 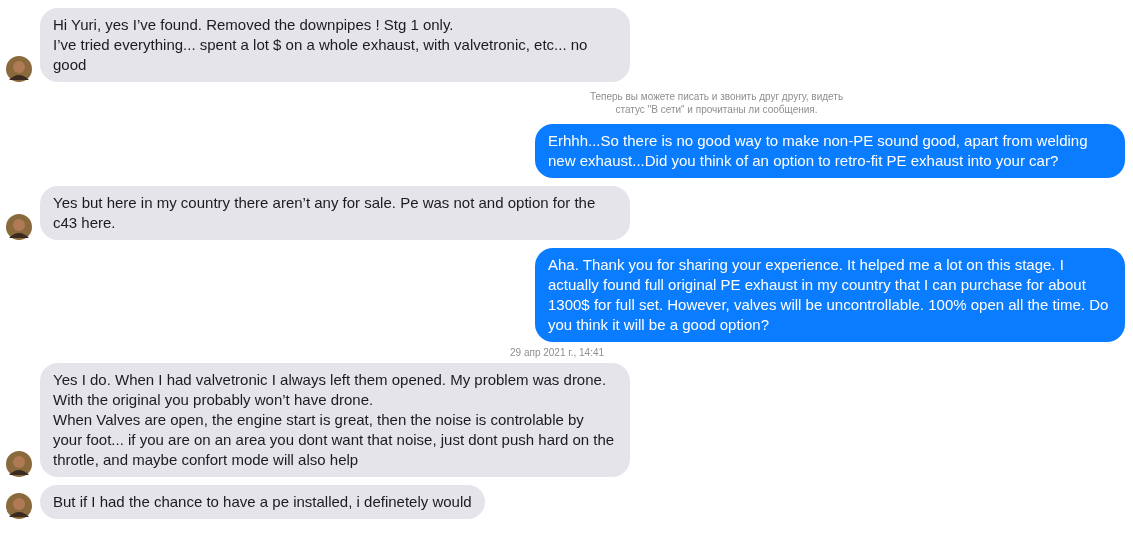 What do you see at coordinates (557, 352) in the screenshot?
I see `timestamp: 29 апр 2021 г., 14:41` at bounding box center [557, 352].